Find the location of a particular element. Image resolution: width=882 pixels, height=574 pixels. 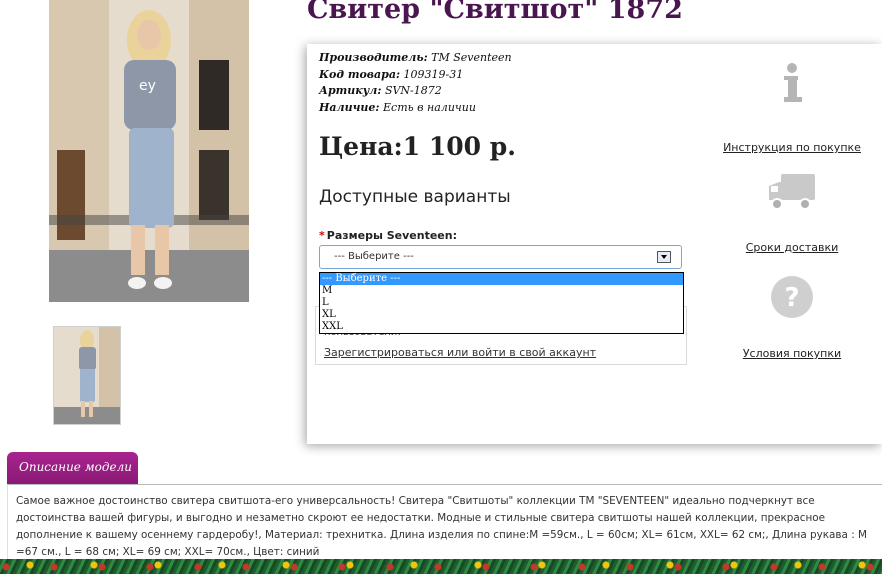

size-select-value: --- Выберите --- is located at coordinates (374, 256).